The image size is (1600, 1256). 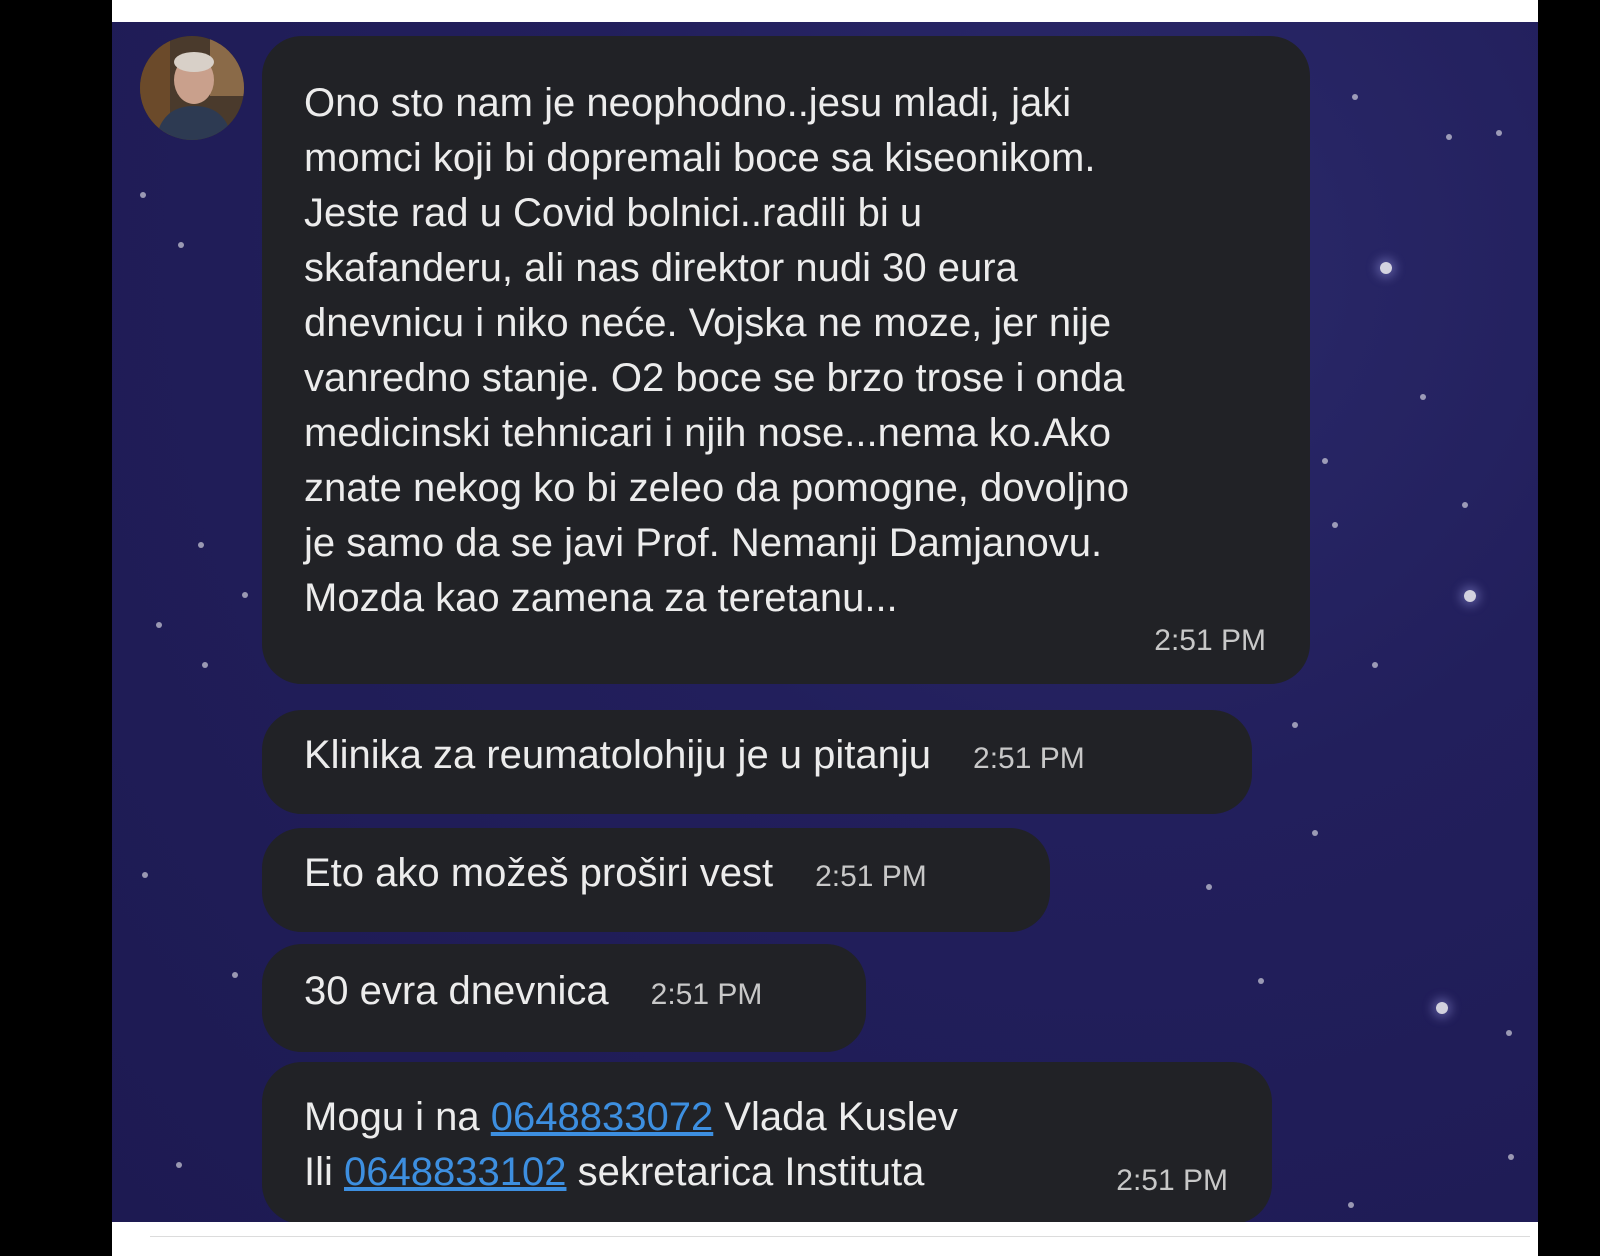 I want to click on message-line: Mogu i na 0648833072 Vlada Kuslev, so click(x=767, y=1117).